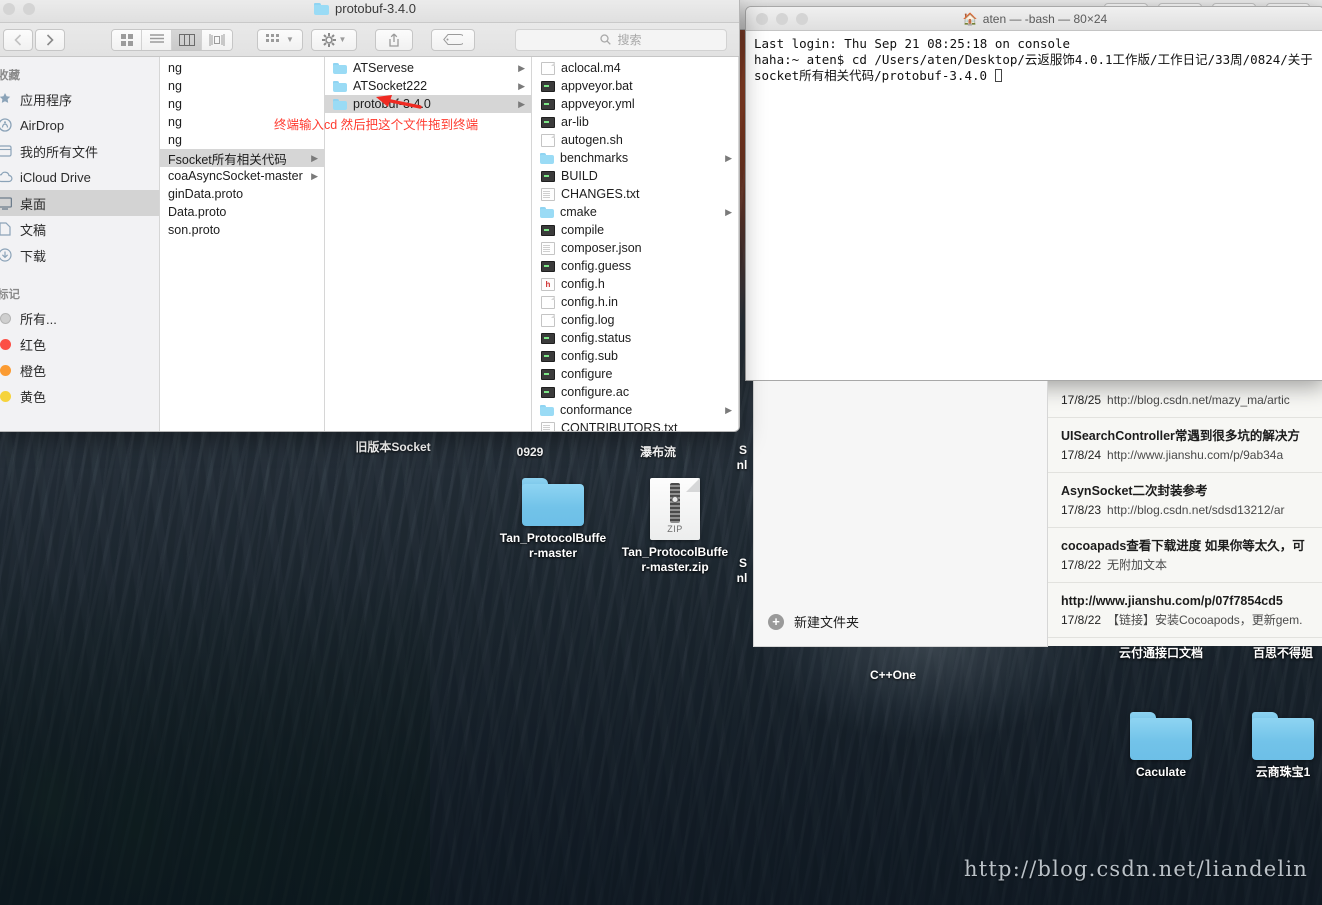 This screenshot has width=1322, height=905. Describe the element at coordinates (242, 230) in the screenshot. I see `file-row: son.proto` at that location.